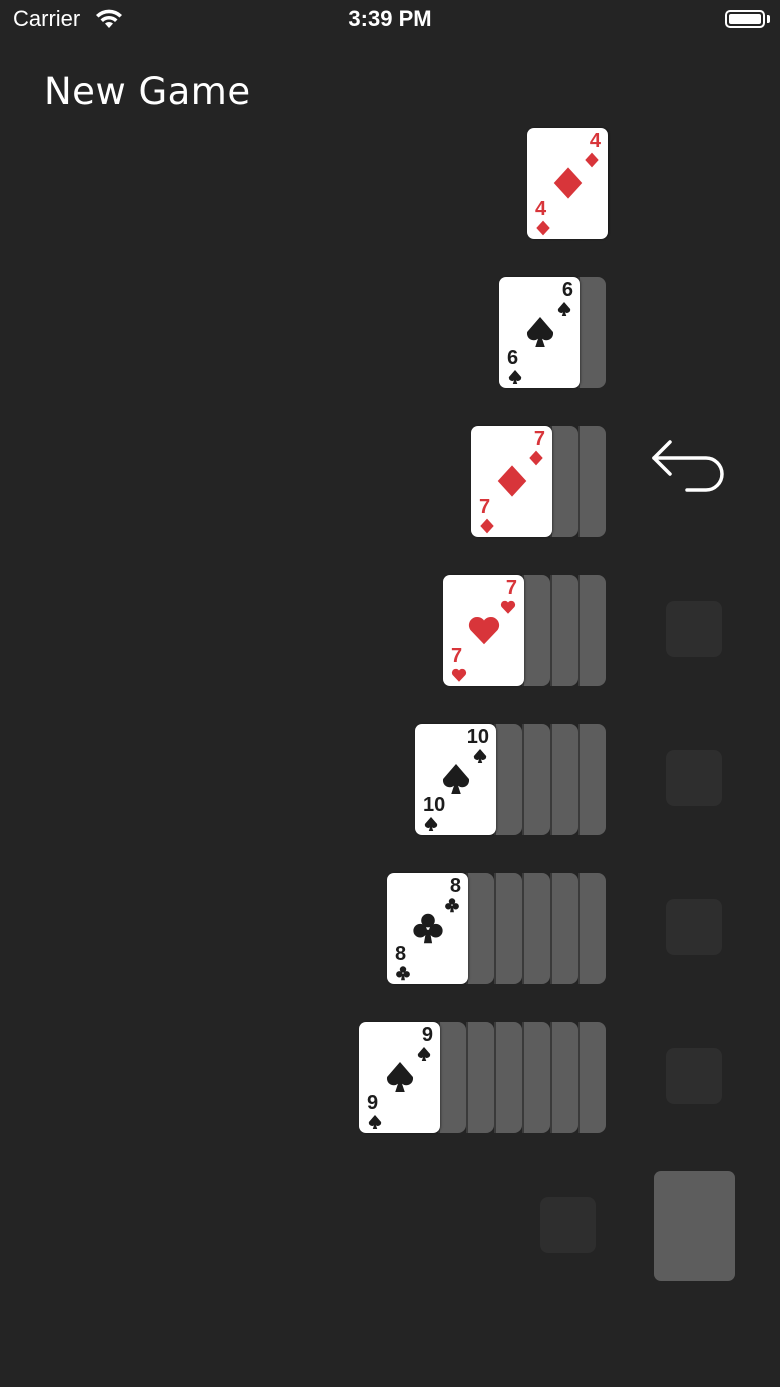  I want to click on status-bar: Carrier 3:39 PM, so click(390, 20).